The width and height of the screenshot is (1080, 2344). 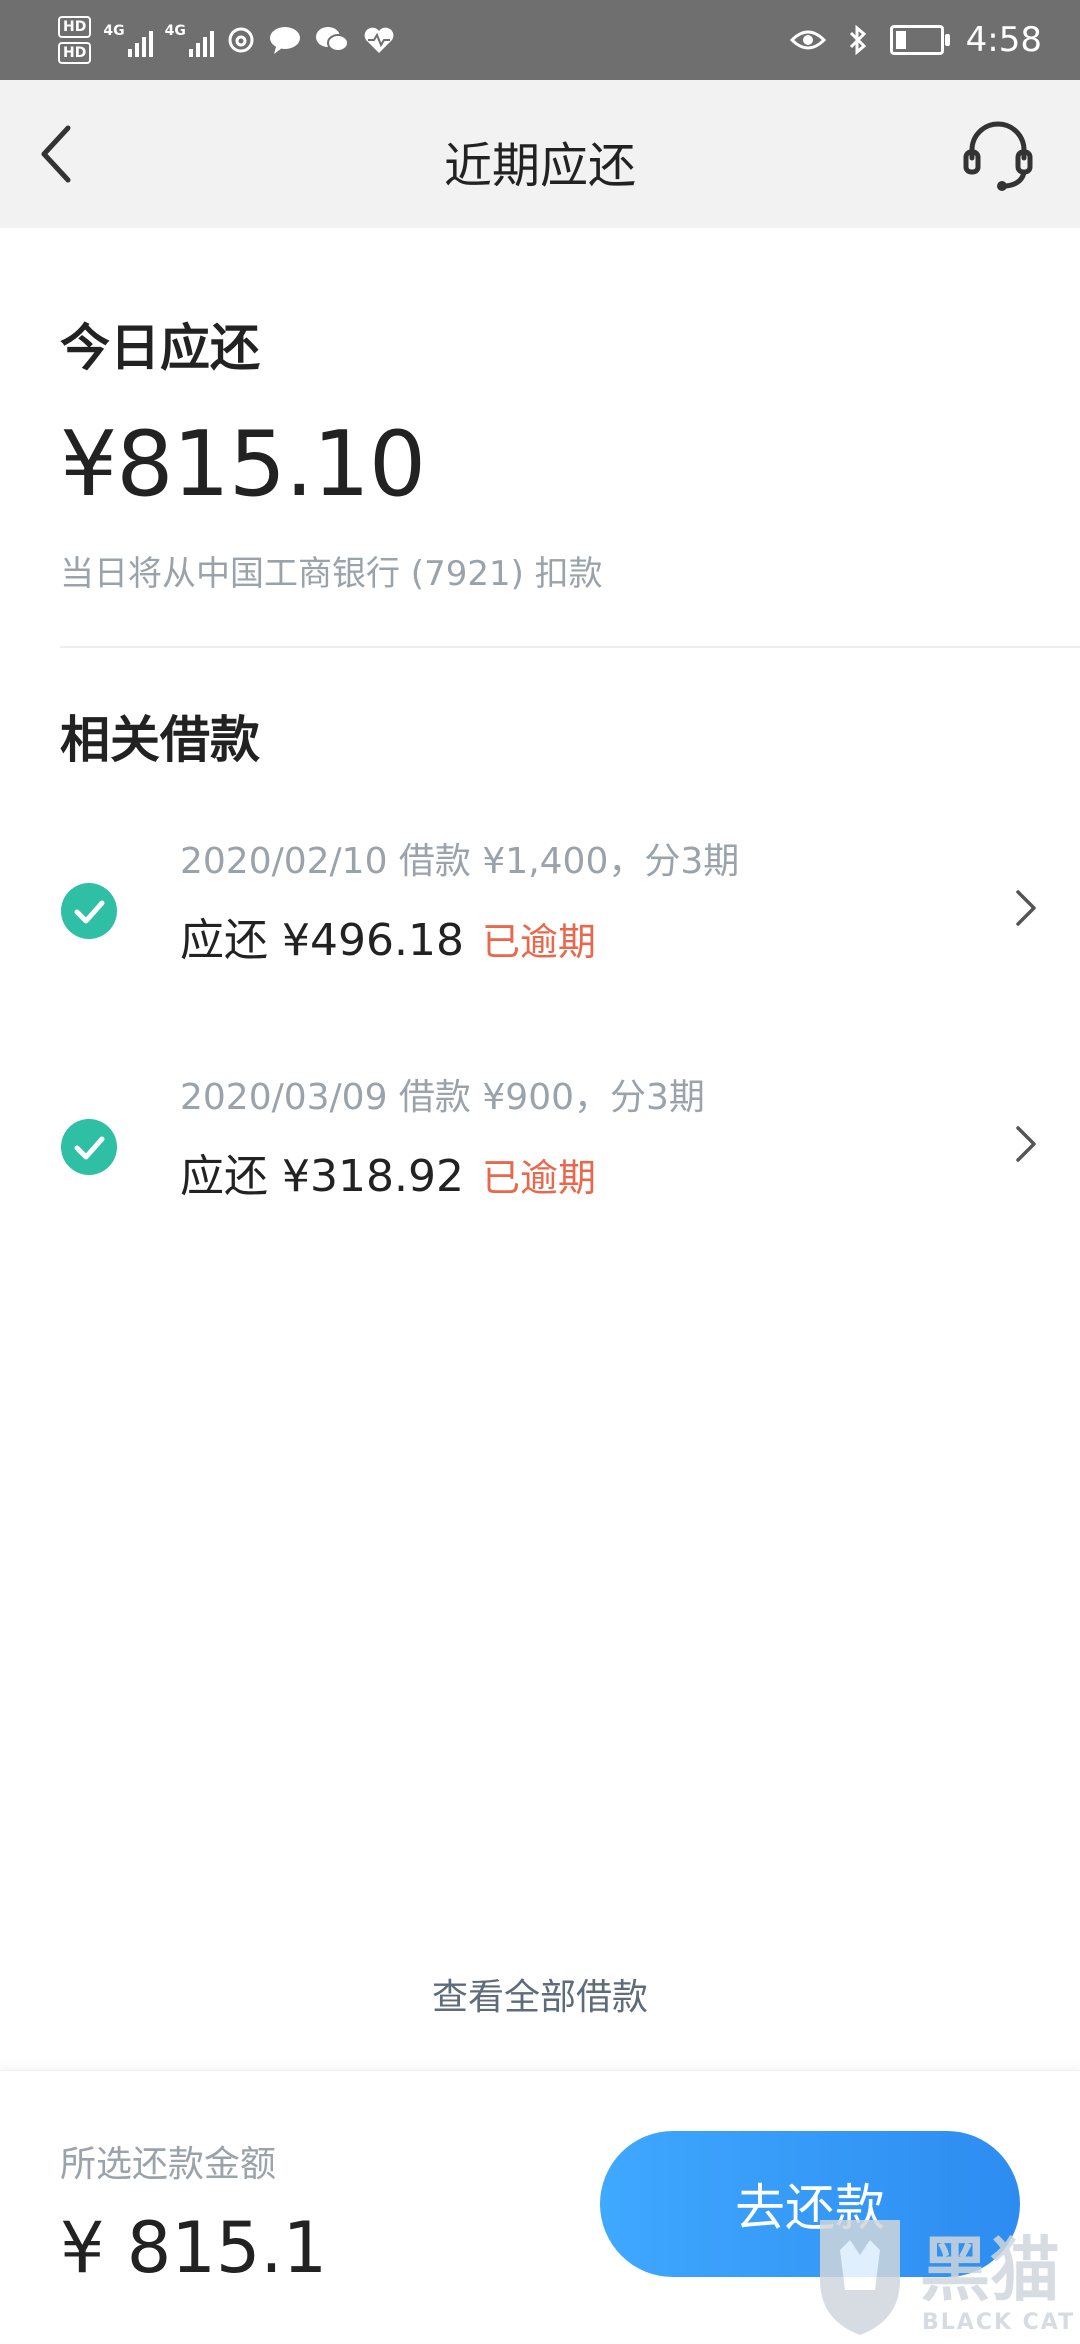 What do you see at coordinates (322, 1176) in the screenshot?
I see `loan-due-amount: 应还 ¥318.92` at bounding box center [322, 1176].